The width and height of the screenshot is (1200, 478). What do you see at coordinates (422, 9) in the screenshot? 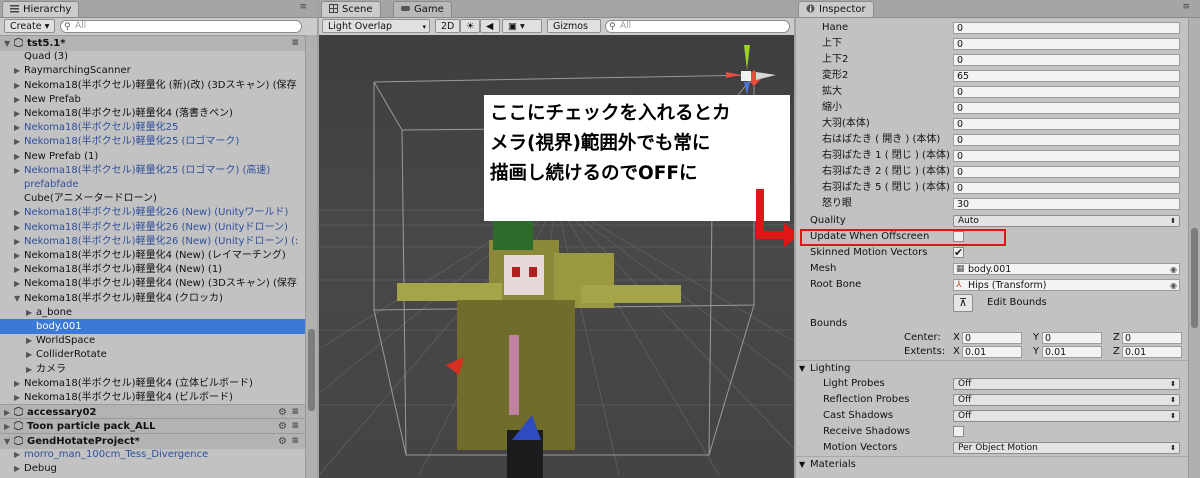
I see `tab-game: Game` at bounding box center [422, 9].